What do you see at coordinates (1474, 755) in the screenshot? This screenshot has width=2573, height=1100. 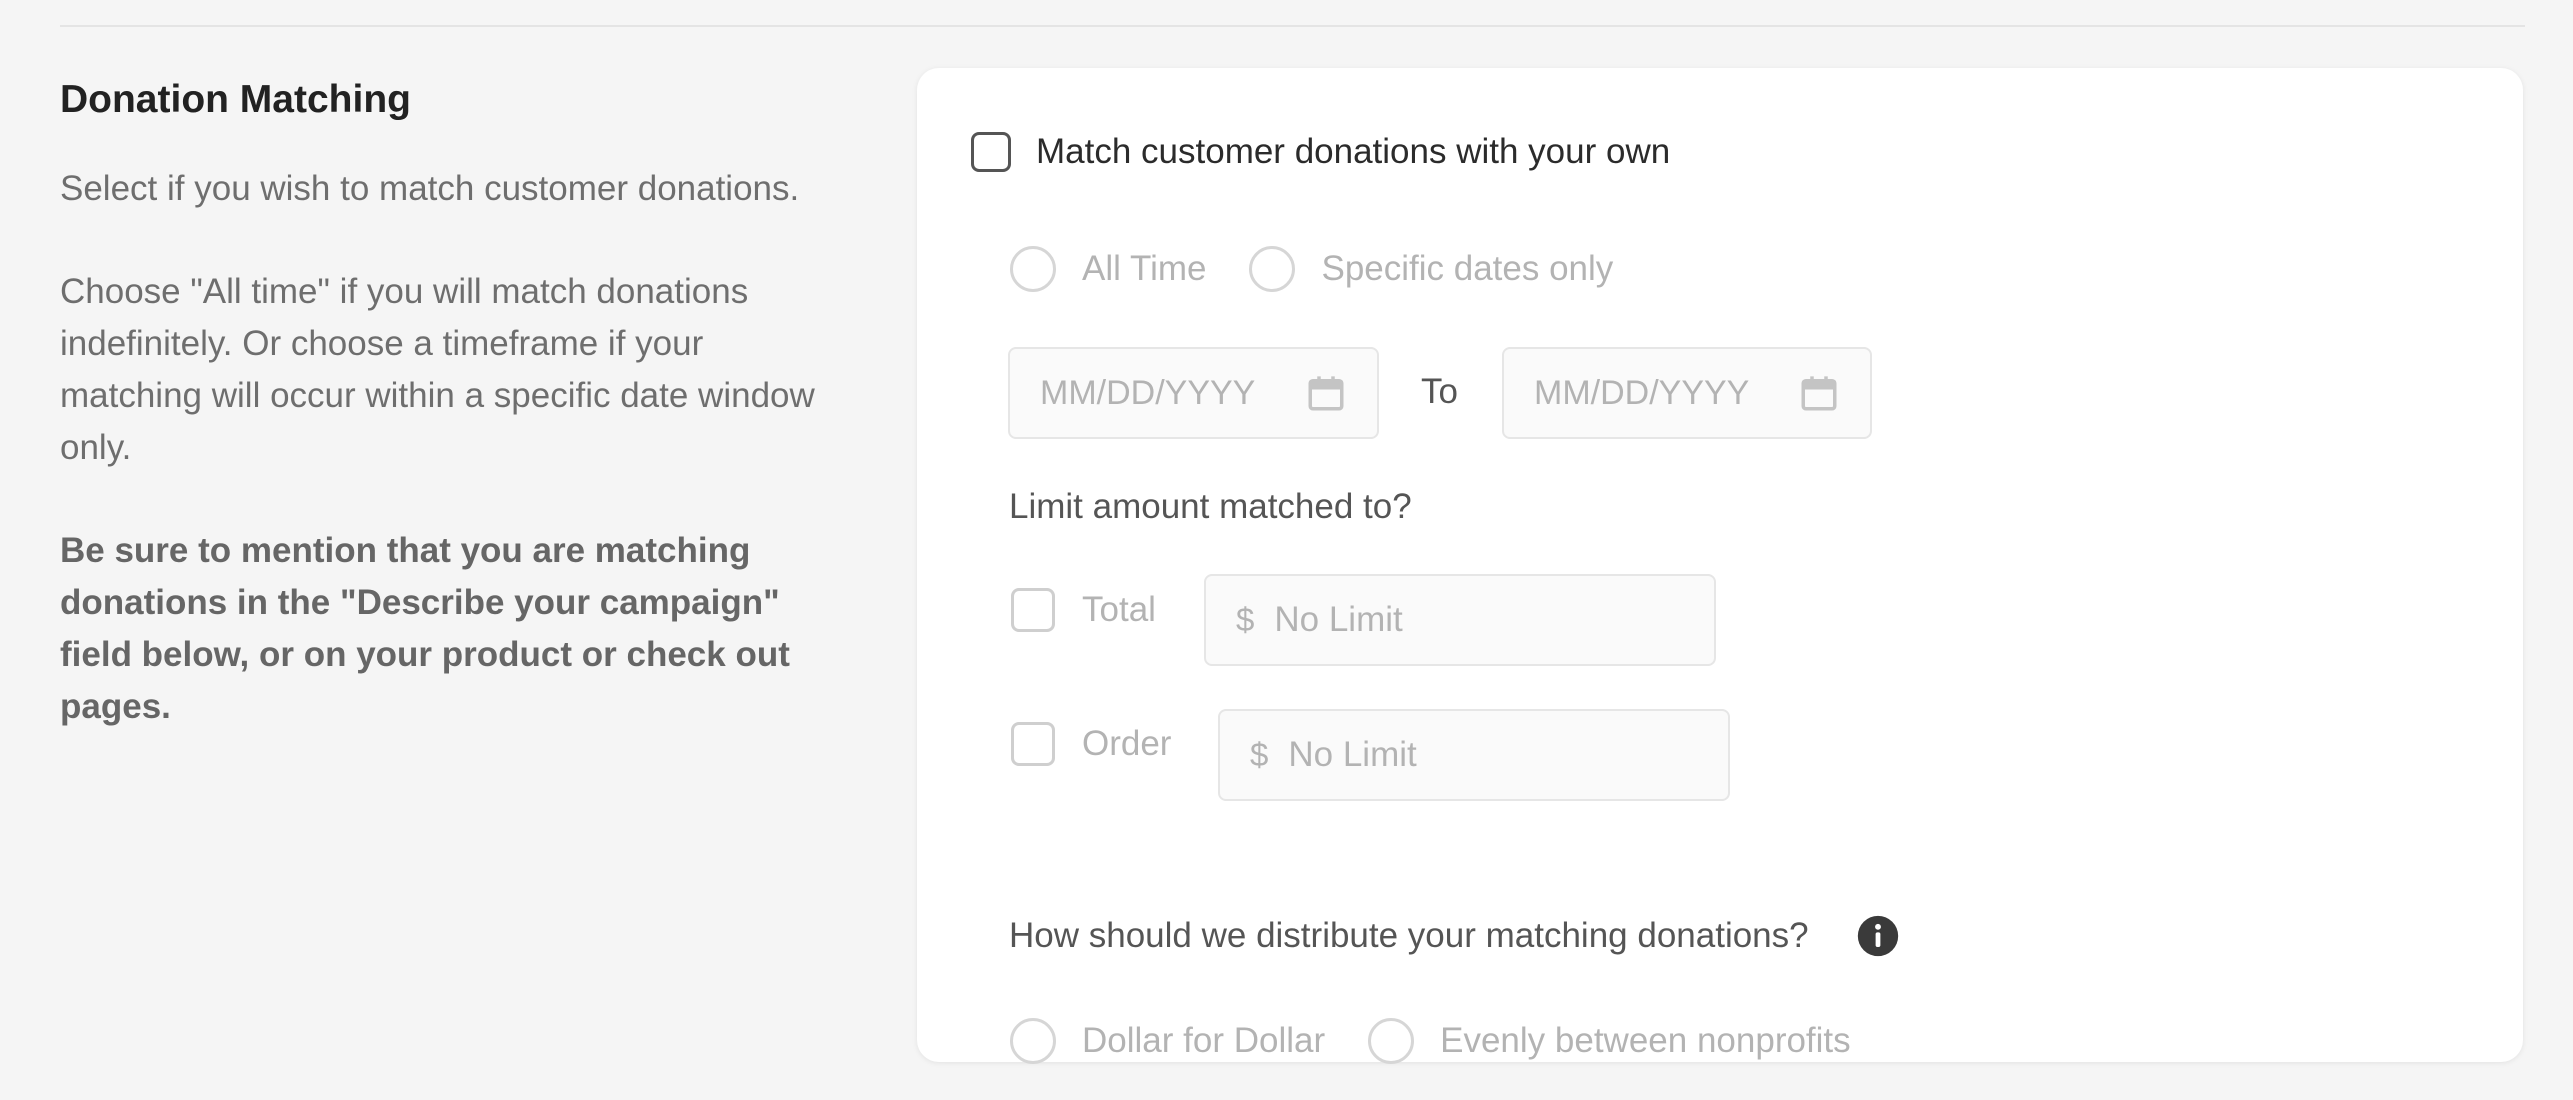 I see `limit-order-input: $ No Limit` at bounding box center [1474, 755].